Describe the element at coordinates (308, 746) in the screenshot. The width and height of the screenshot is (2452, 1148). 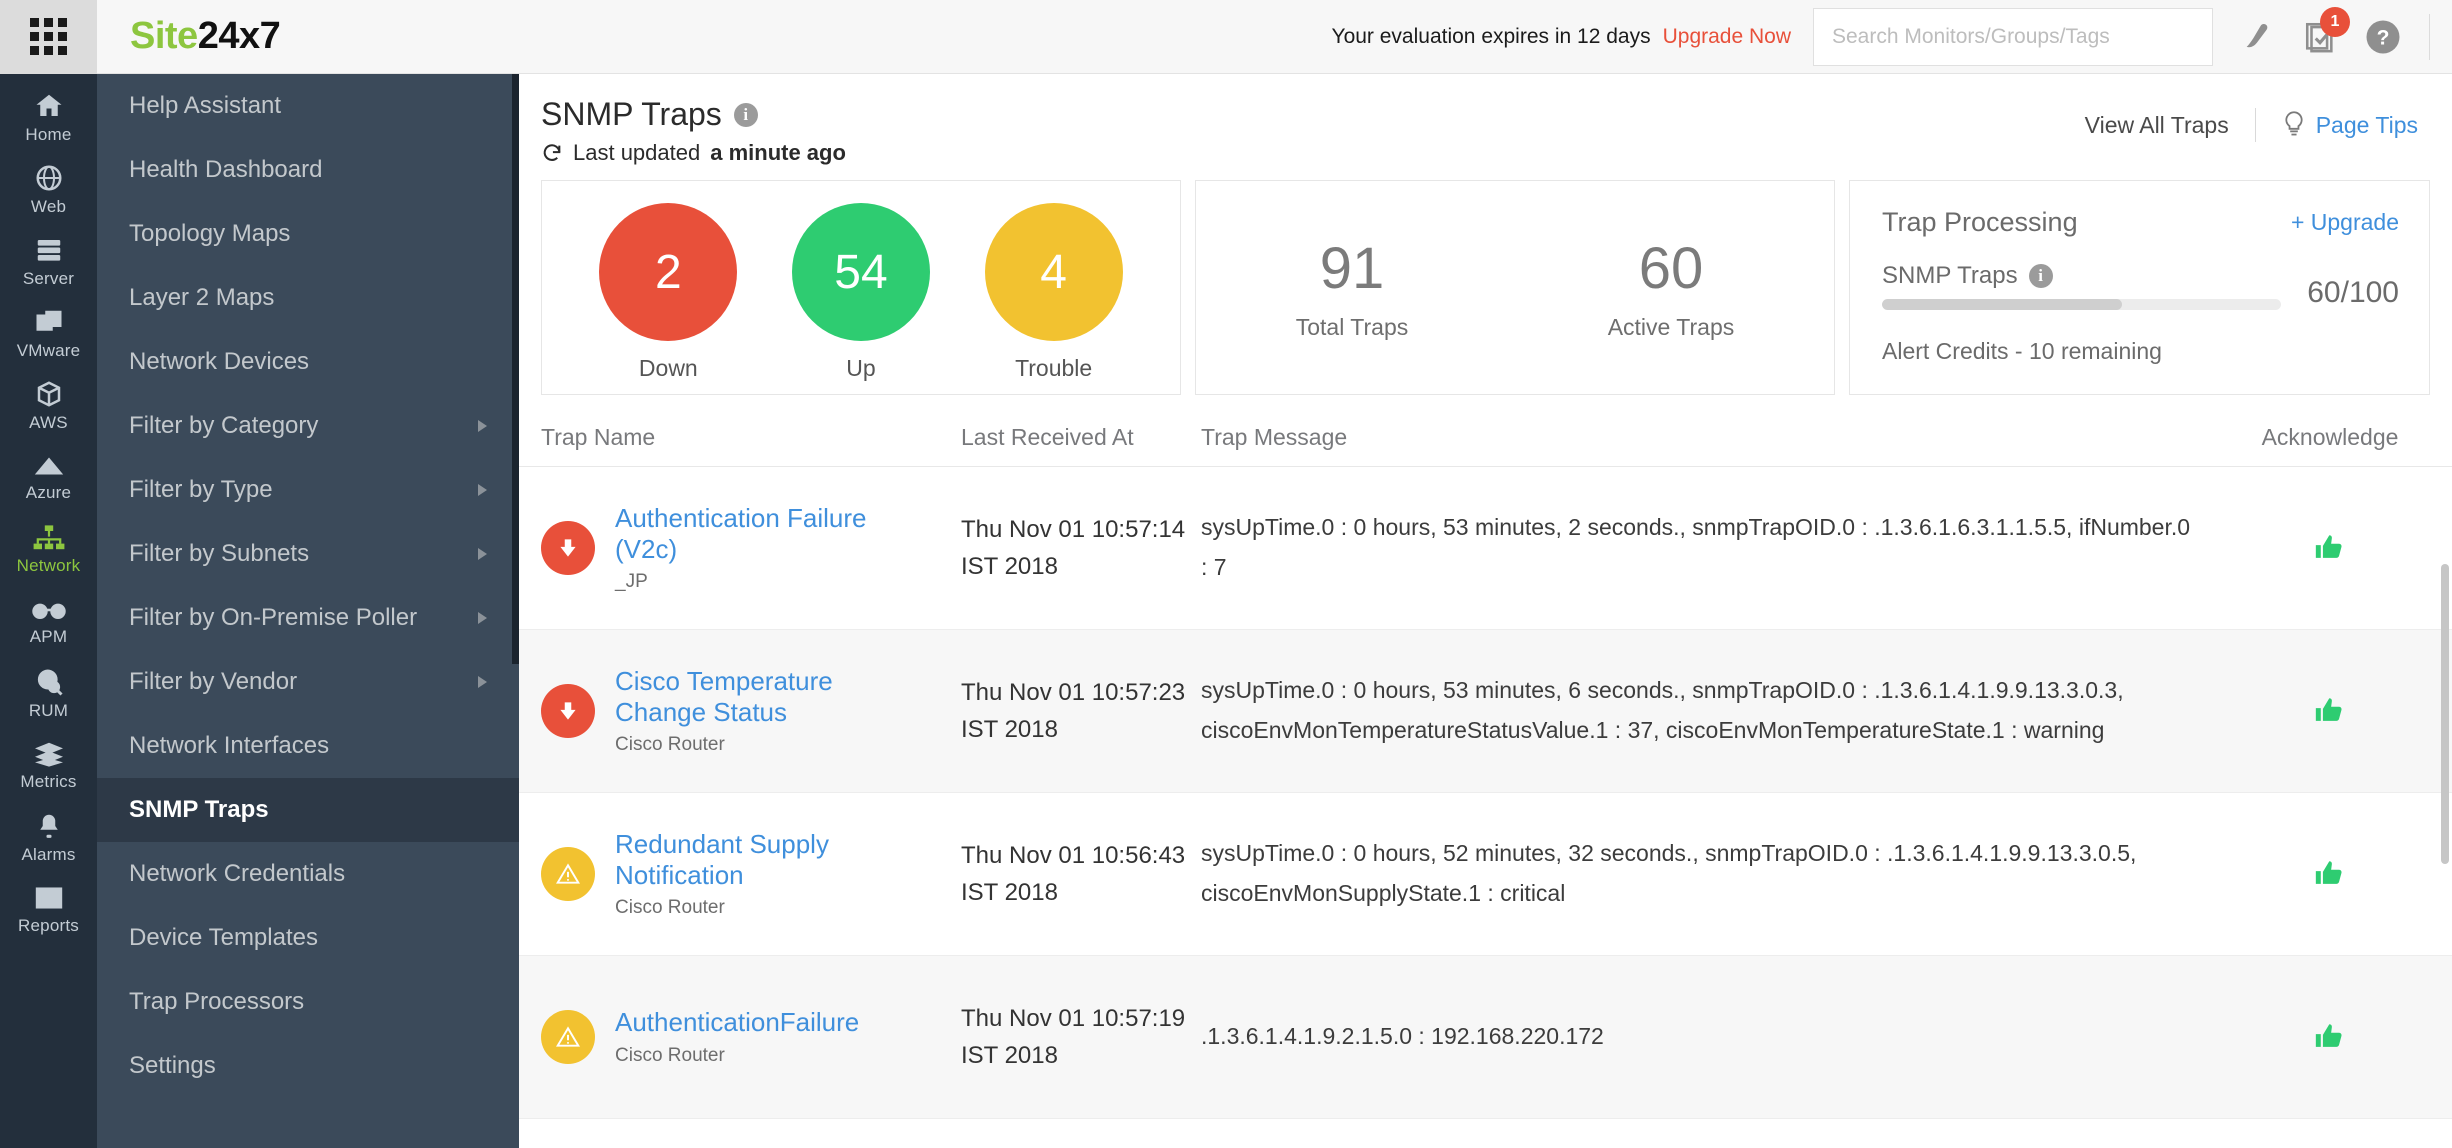
I see `menu-item-network-interfaces: Network Interfaces` at that location.